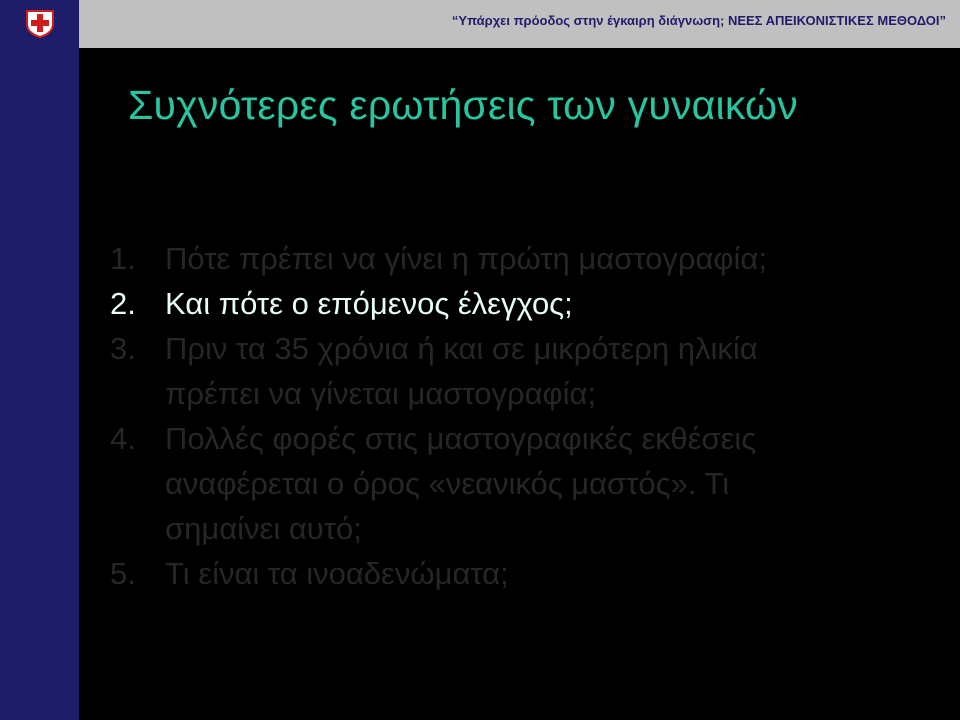 The width and height of the screenshot is (960, 720). I want to click on slide-title: Συχνότερες ερωτήσεις των γυναικών, so click(463, 105).